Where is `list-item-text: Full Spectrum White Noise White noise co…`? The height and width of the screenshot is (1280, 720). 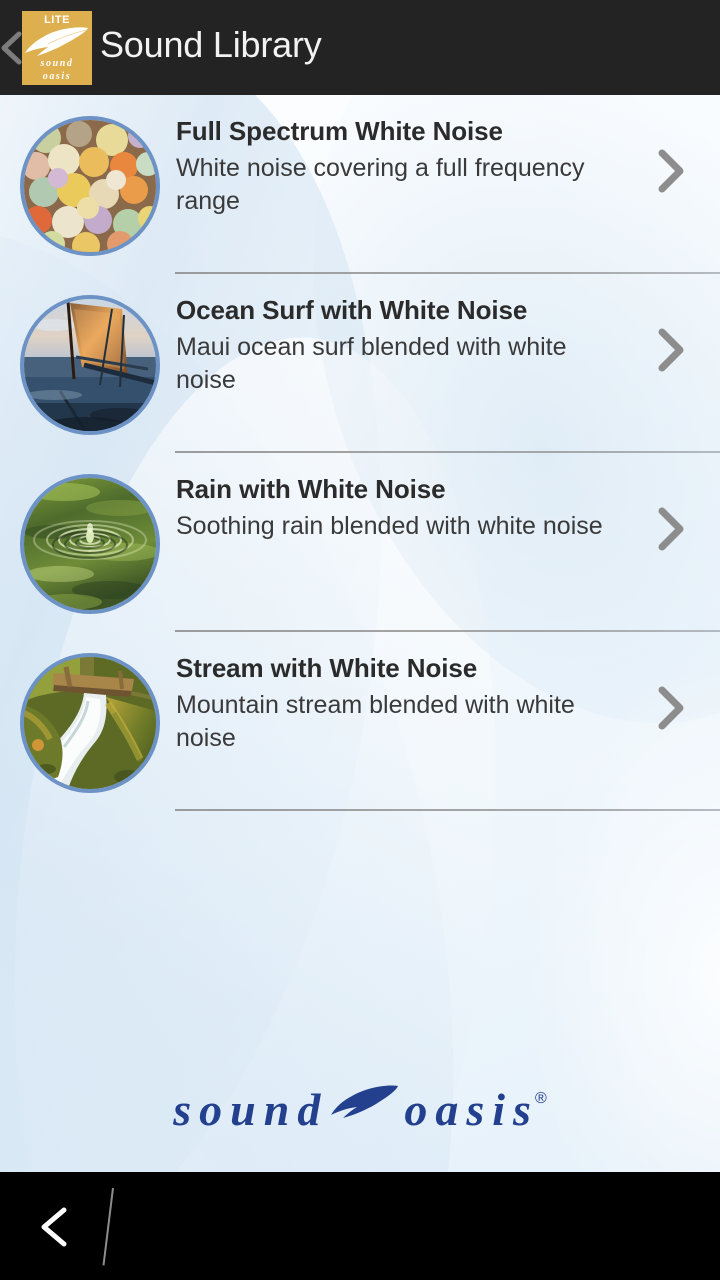
list-item-text: Full Spectrum White Noise White noise co… is located at coordinates (416, 166).